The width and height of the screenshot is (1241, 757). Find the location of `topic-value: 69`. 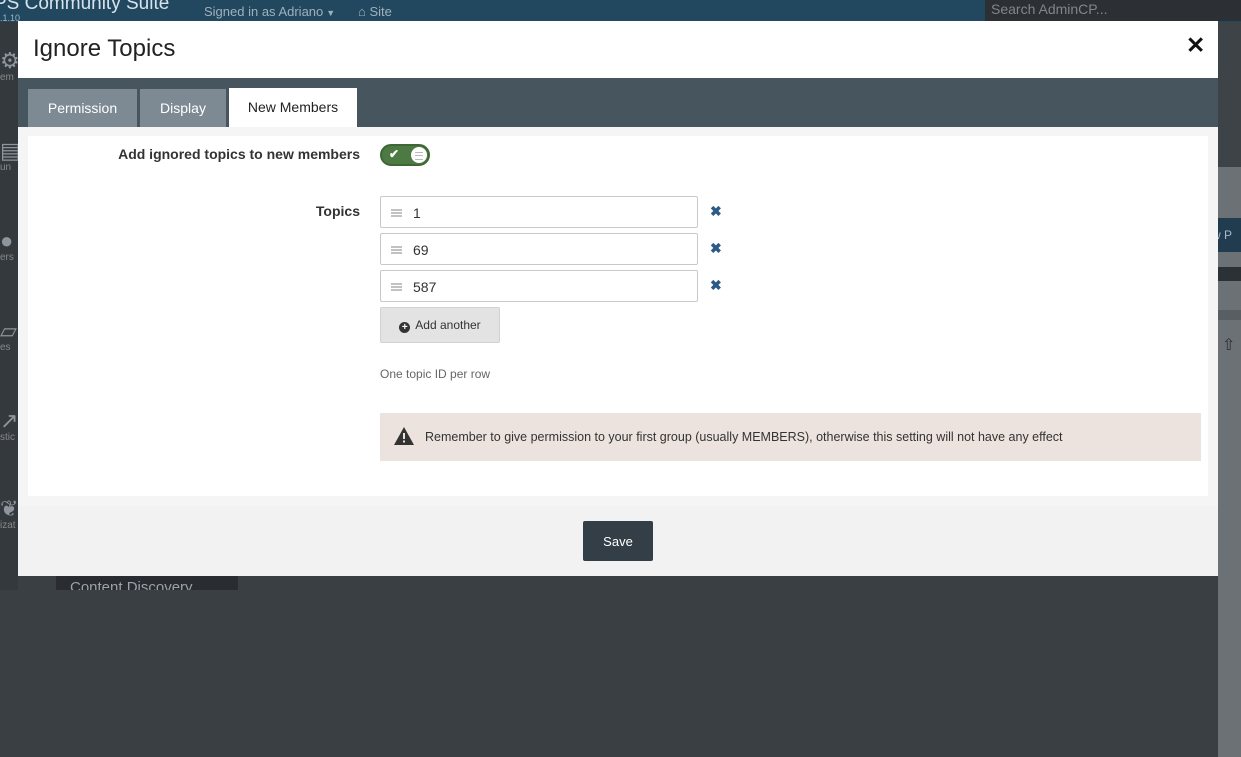

topic-value: 69 is located at coordinates (421, 250).